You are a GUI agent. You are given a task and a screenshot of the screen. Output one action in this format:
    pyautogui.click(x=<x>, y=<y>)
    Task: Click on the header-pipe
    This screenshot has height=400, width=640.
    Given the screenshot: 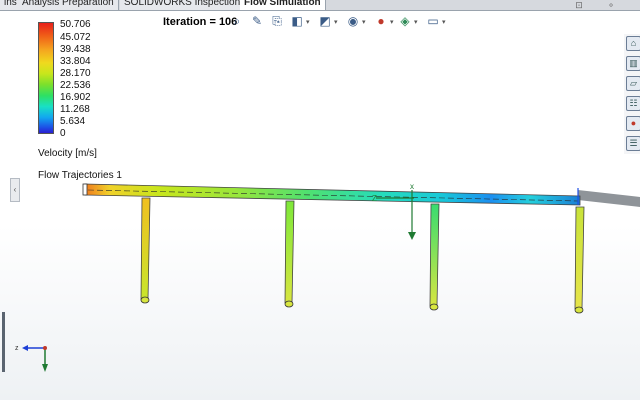 What is the action you would take?
    pyautogui.click(x=332, y=194)
    